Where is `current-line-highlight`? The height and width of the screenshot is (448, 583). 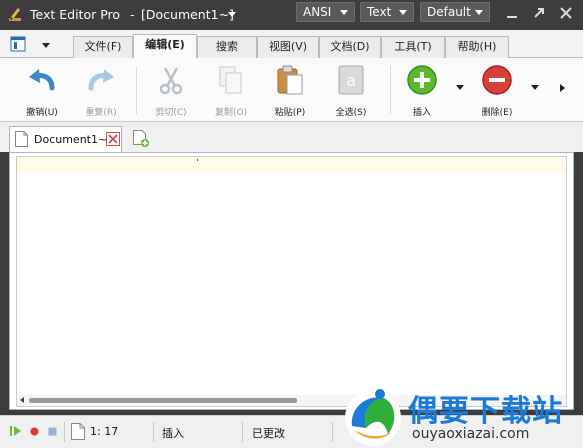 current-line-highlight is located at coordinates (291, 165).